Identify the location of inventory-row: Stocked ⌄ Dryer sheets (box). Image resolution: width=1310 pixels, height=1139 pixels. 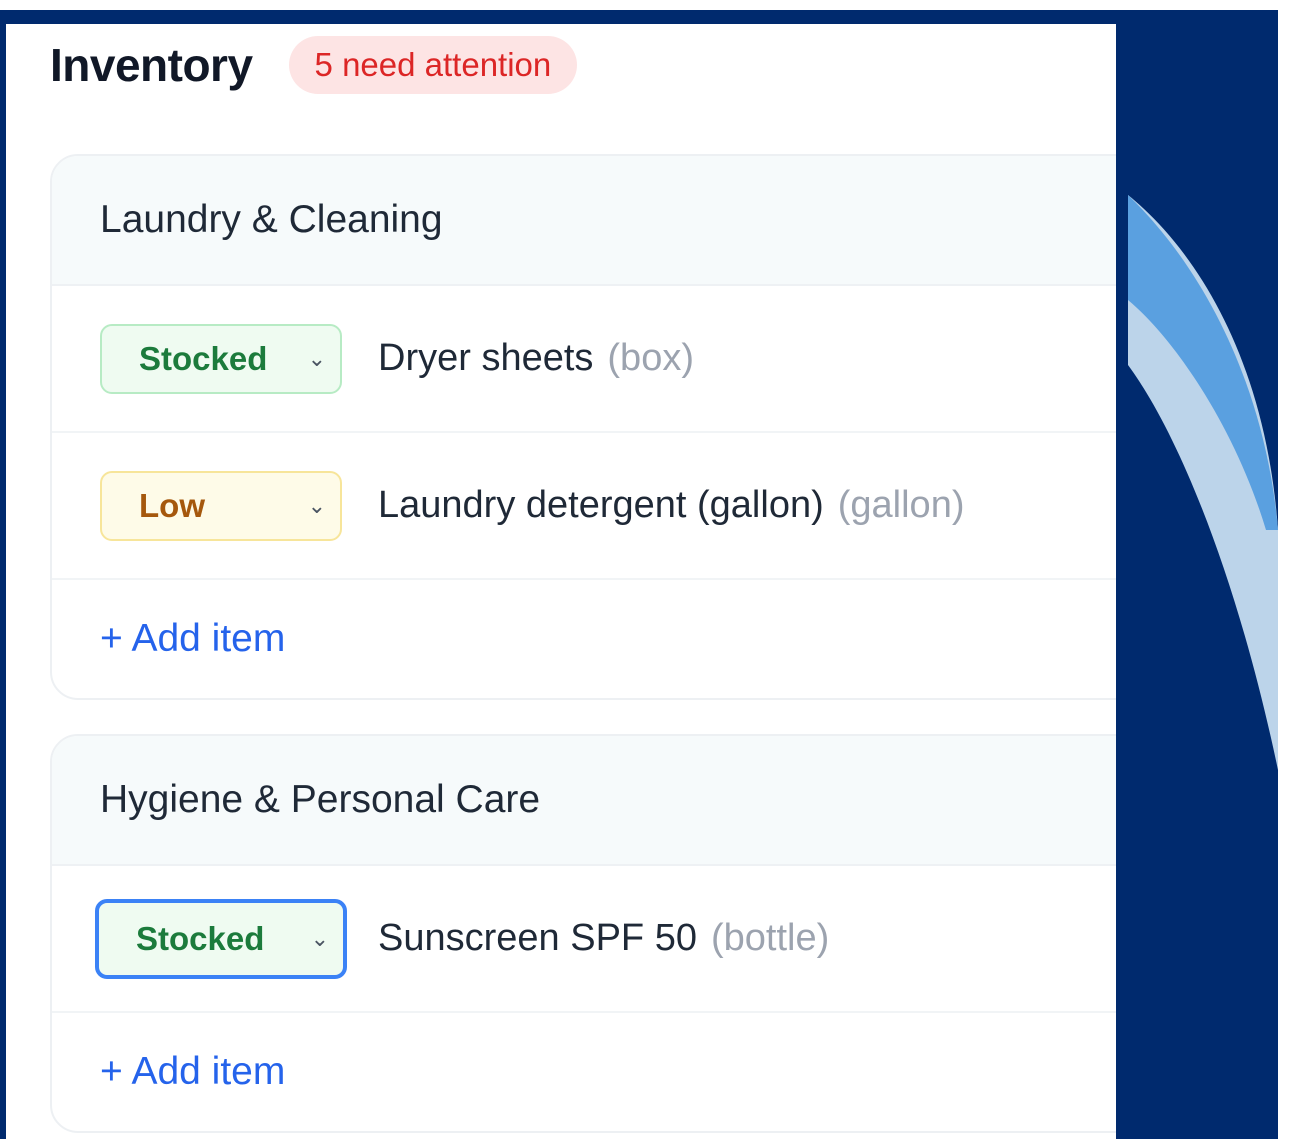
(584, 359).